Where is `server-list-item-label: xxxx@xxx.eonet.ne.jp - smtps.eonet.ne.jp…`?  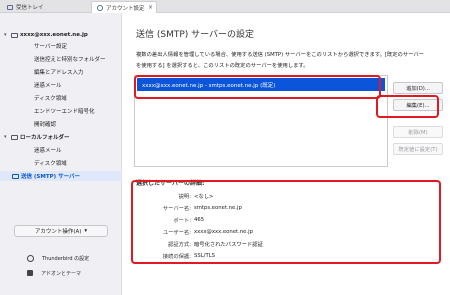
server-list-item-label: xxxx@xxx.eonet.ne.jp - smtps.eonet.ne.jp… is located at coordinates (209, 85).